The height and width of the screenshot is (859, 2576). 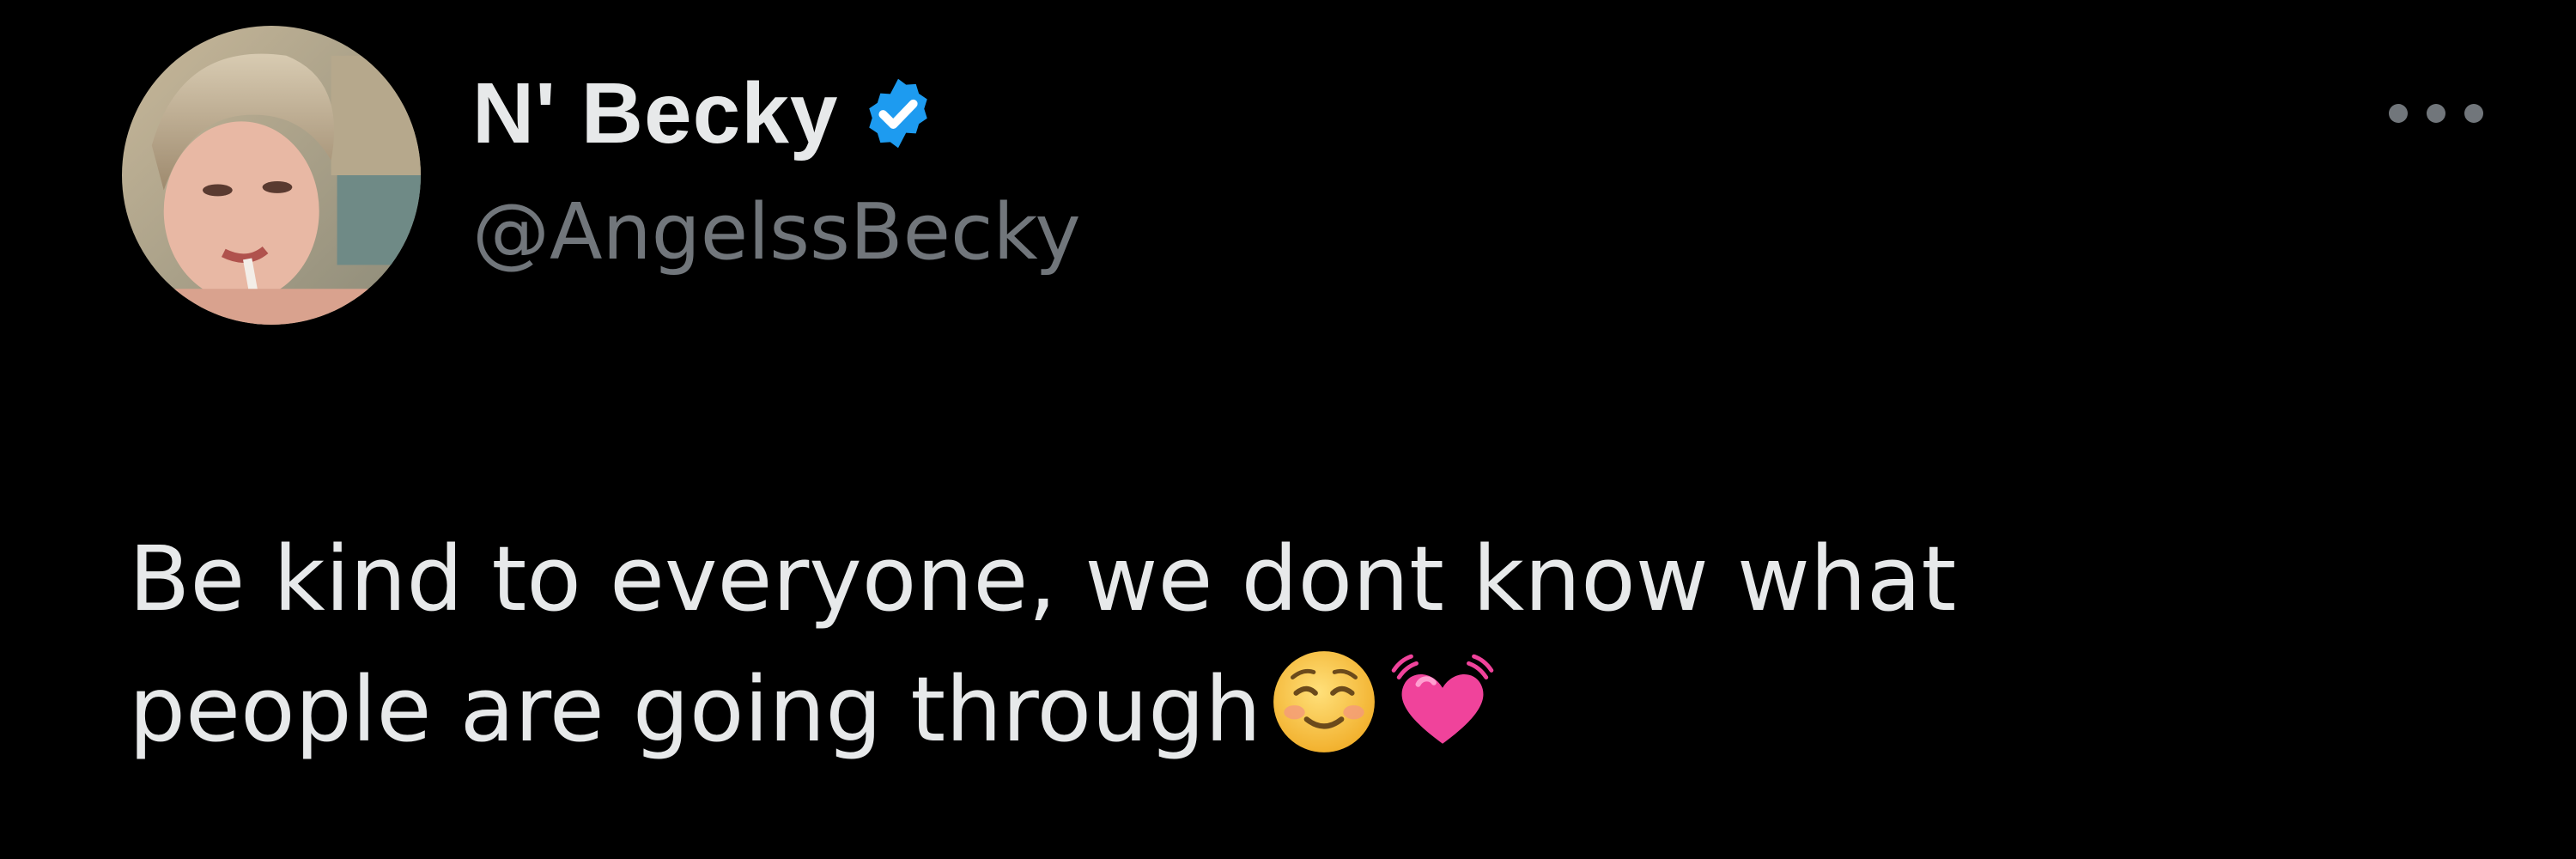 What do you see at coordinates (777, 232) in the screenshot?
I see `author-handle: @AngelssBecky` at bounding box center [777, 232].